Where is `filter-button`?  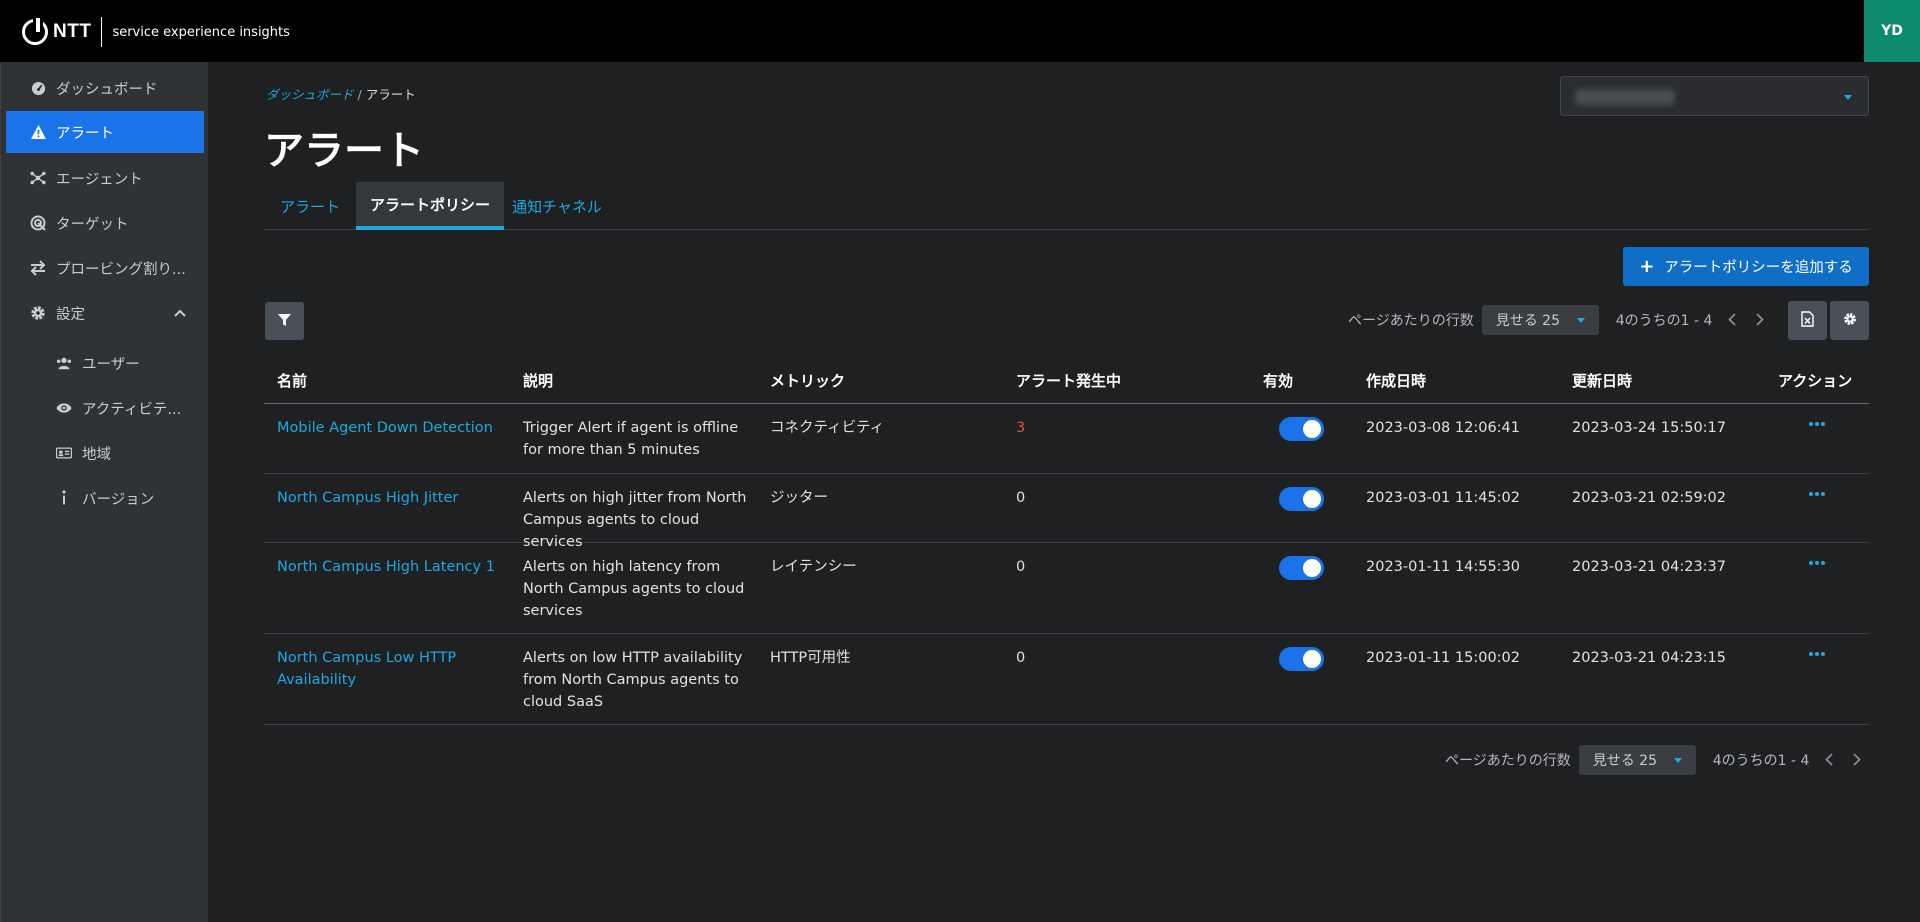 filter-button is located at coordinates (284, 321).